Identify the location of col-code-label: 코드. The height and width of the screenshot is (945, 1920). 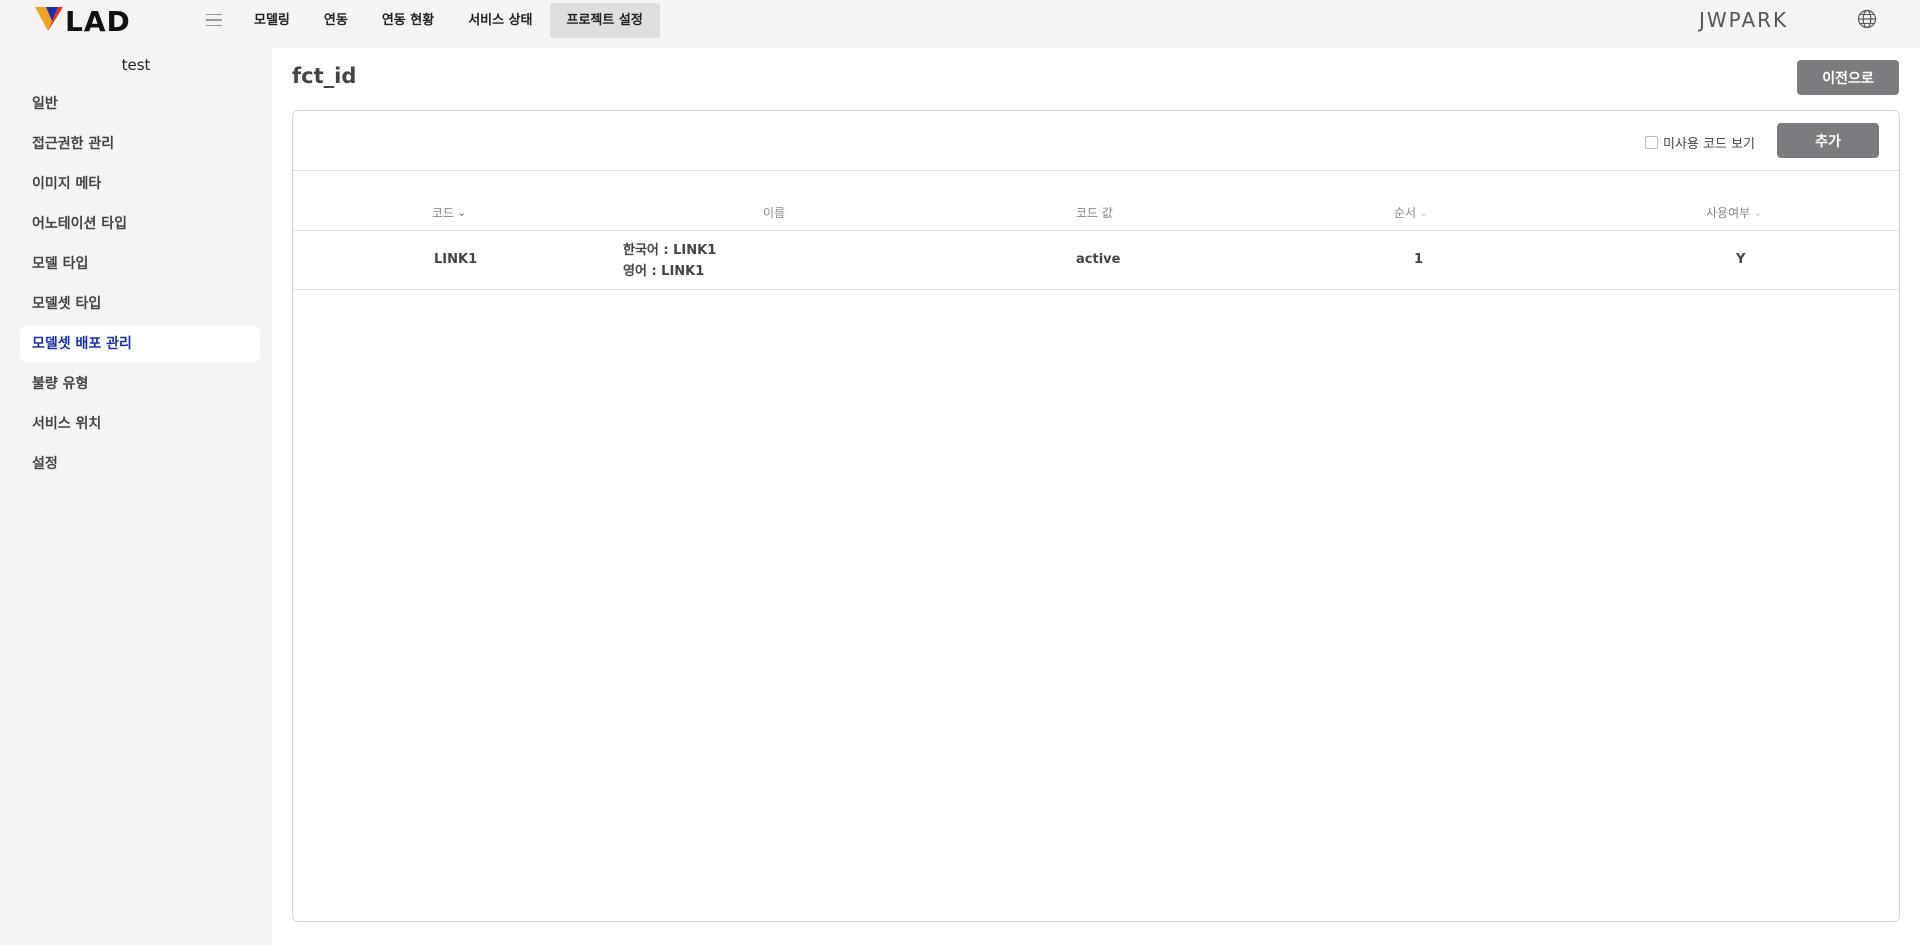
(443, 213).